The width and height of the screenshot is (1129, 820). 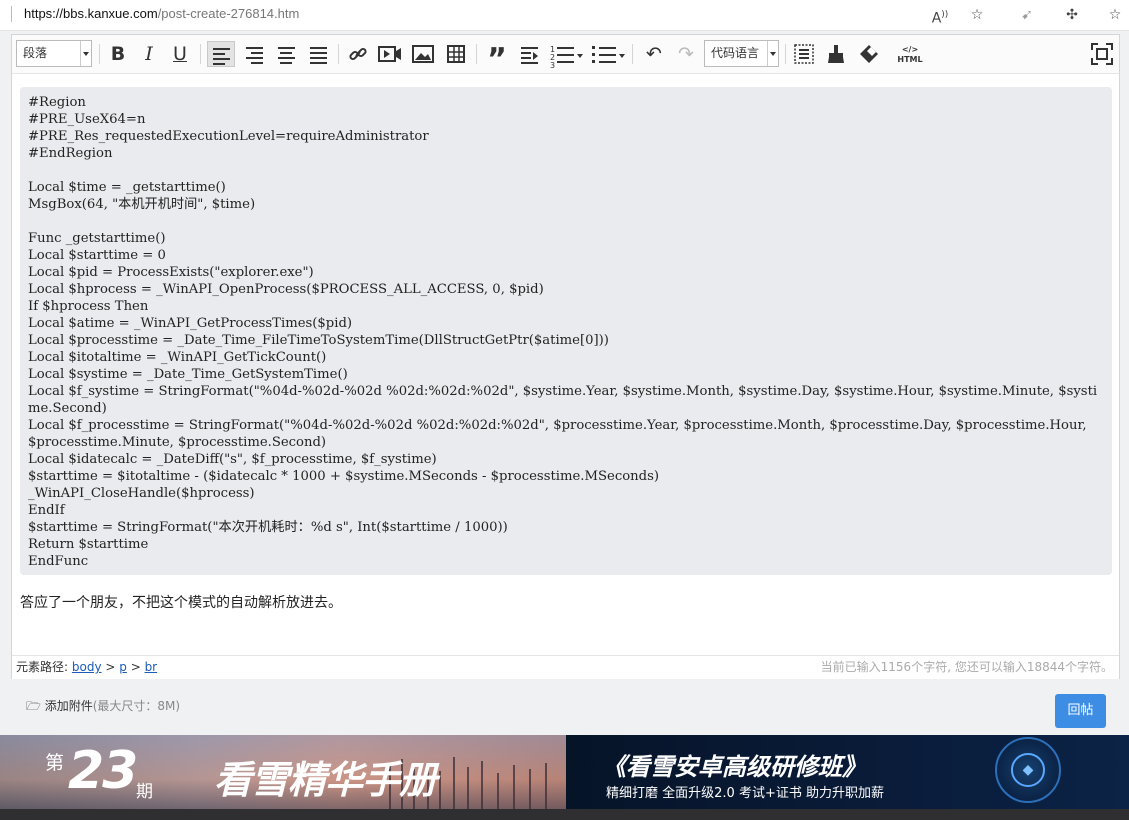 What do you see at coordinates (286, 54) in the screenshot?
I see `align-center-icon` at bounding box center [286, 54].